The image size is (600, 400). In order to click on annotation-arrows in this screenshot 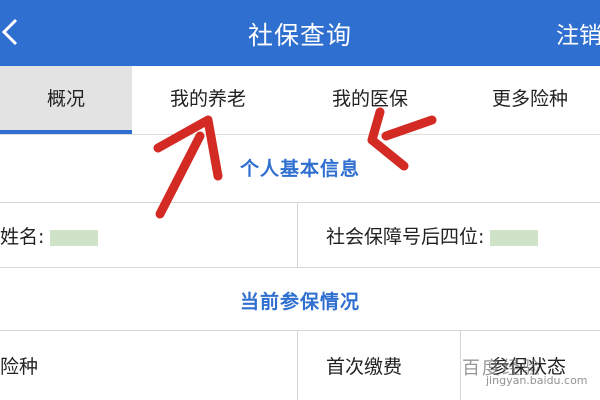, I will do `click(295, 163)`.